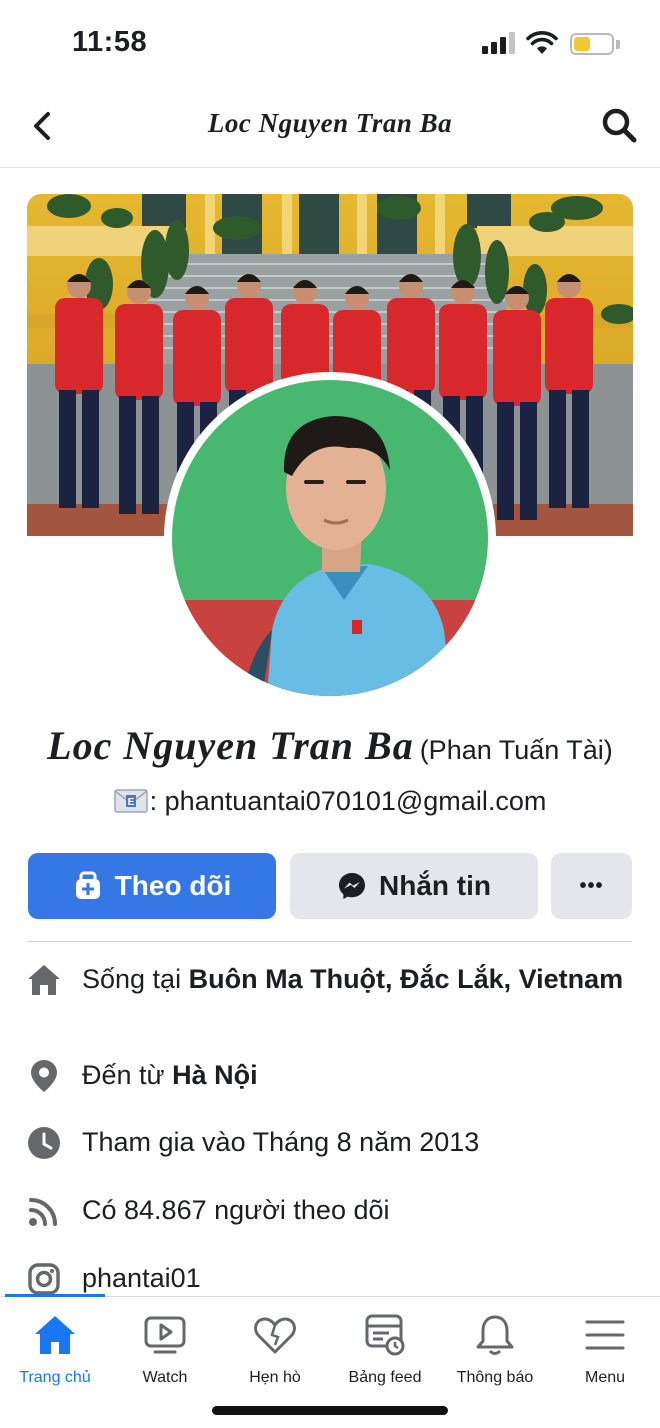 The width and height of the screenshot is (660, 1428). Describe the element at coordinates (348, 801) in the screenshot. I see `bio-text: : phantuantai070101@gmail.com` at that location.